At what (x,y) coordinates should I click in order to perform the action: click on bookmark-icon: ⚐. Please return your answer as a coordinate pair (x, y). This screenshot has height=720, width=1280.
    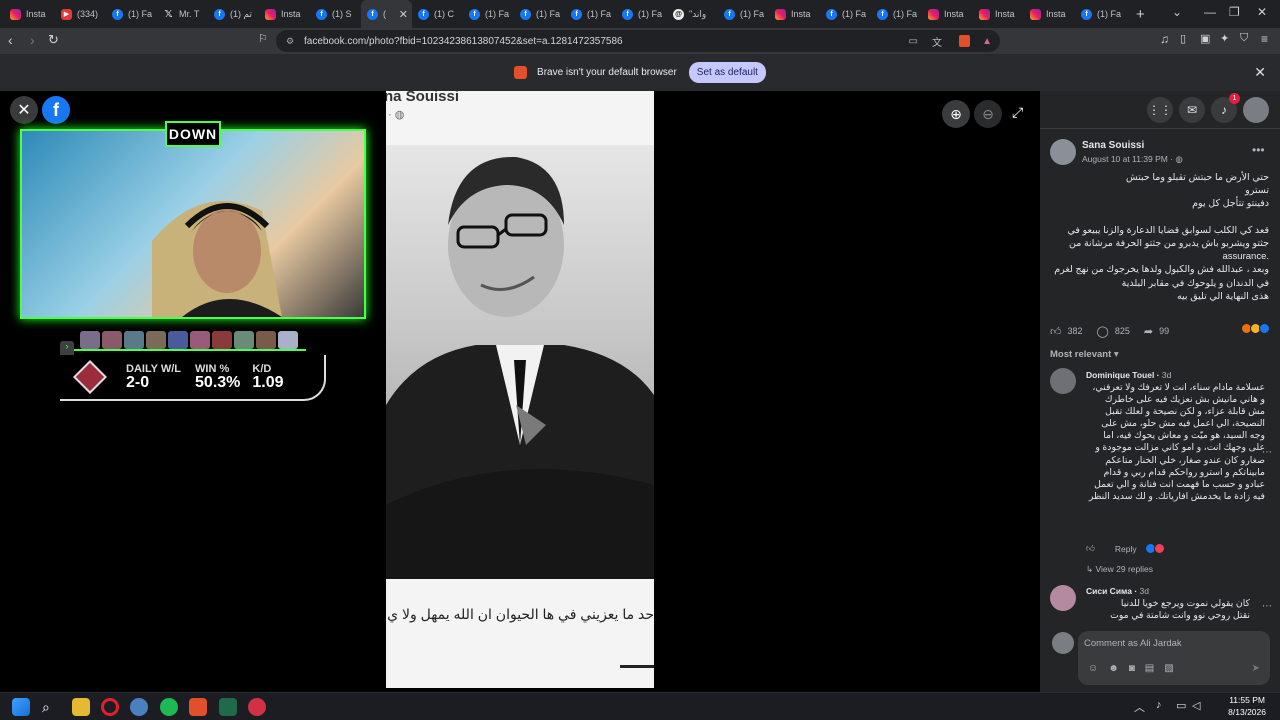
    Looking at the image, I should click on (263, 38).